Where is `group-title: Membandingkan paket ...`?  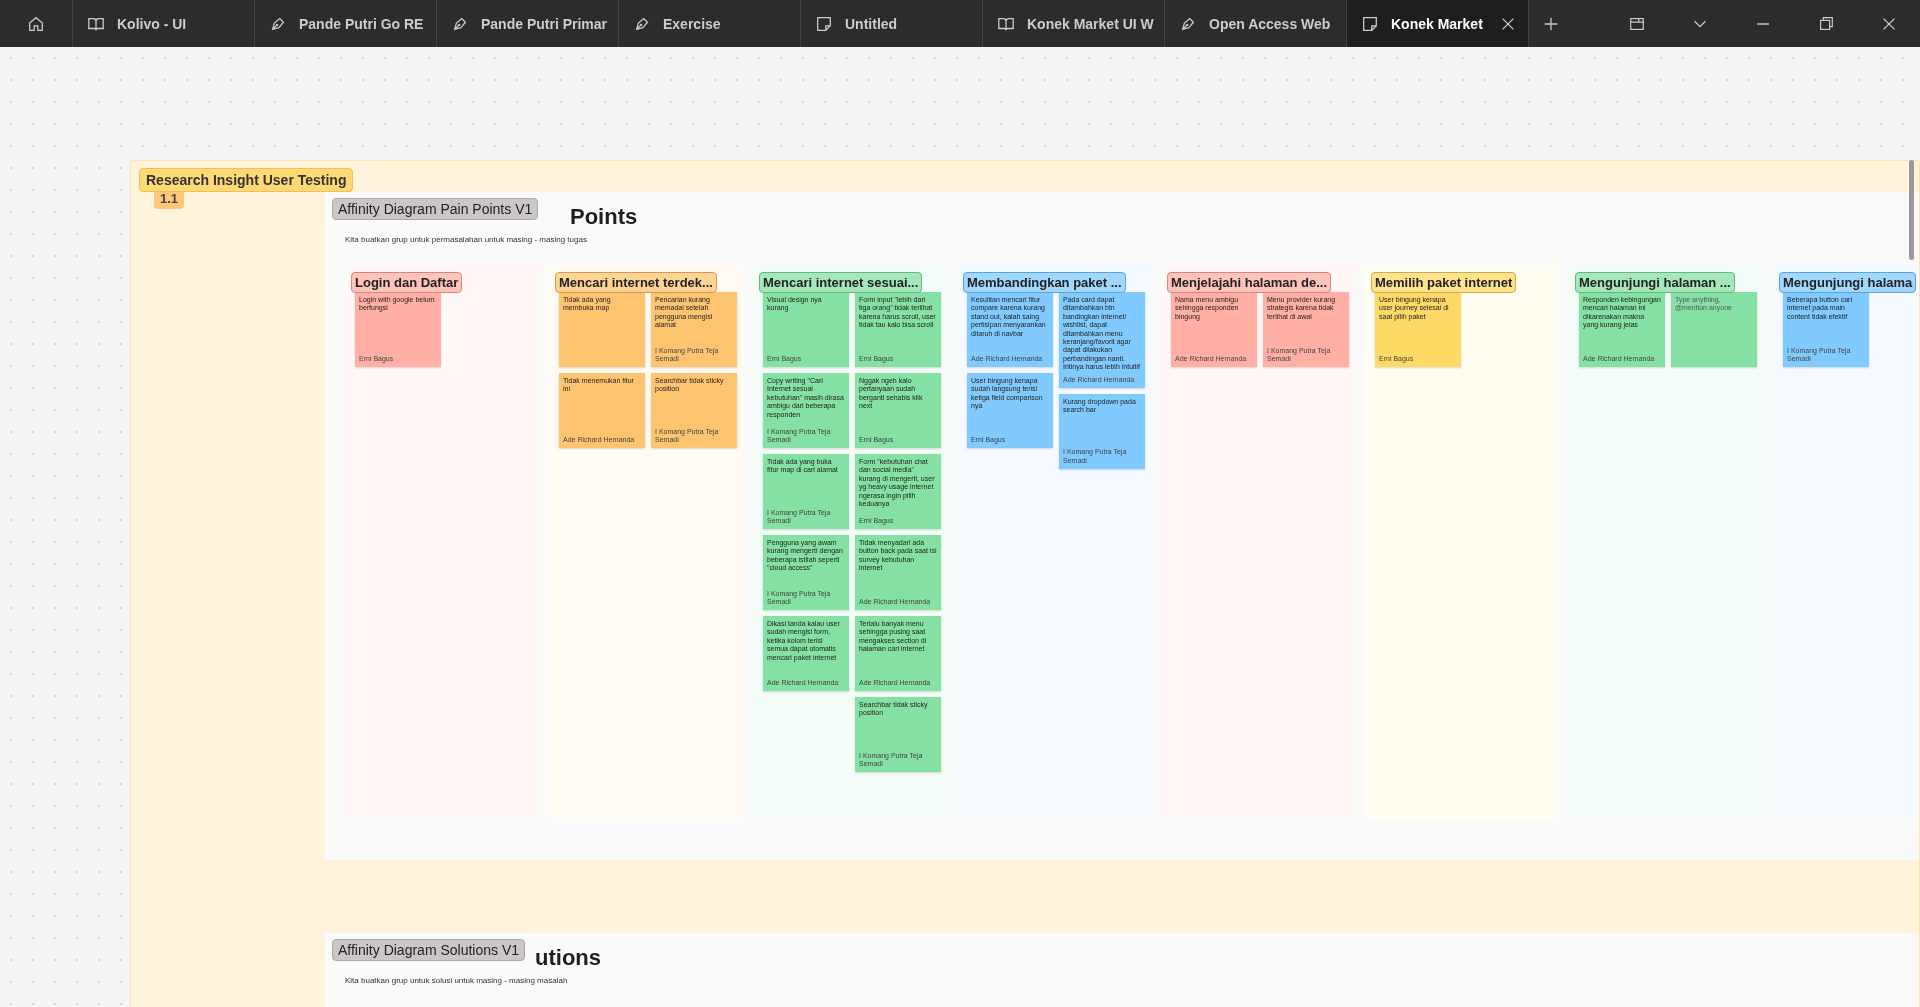
group-title: Membandingkan paket ... is located at coordinates (1044, 282).